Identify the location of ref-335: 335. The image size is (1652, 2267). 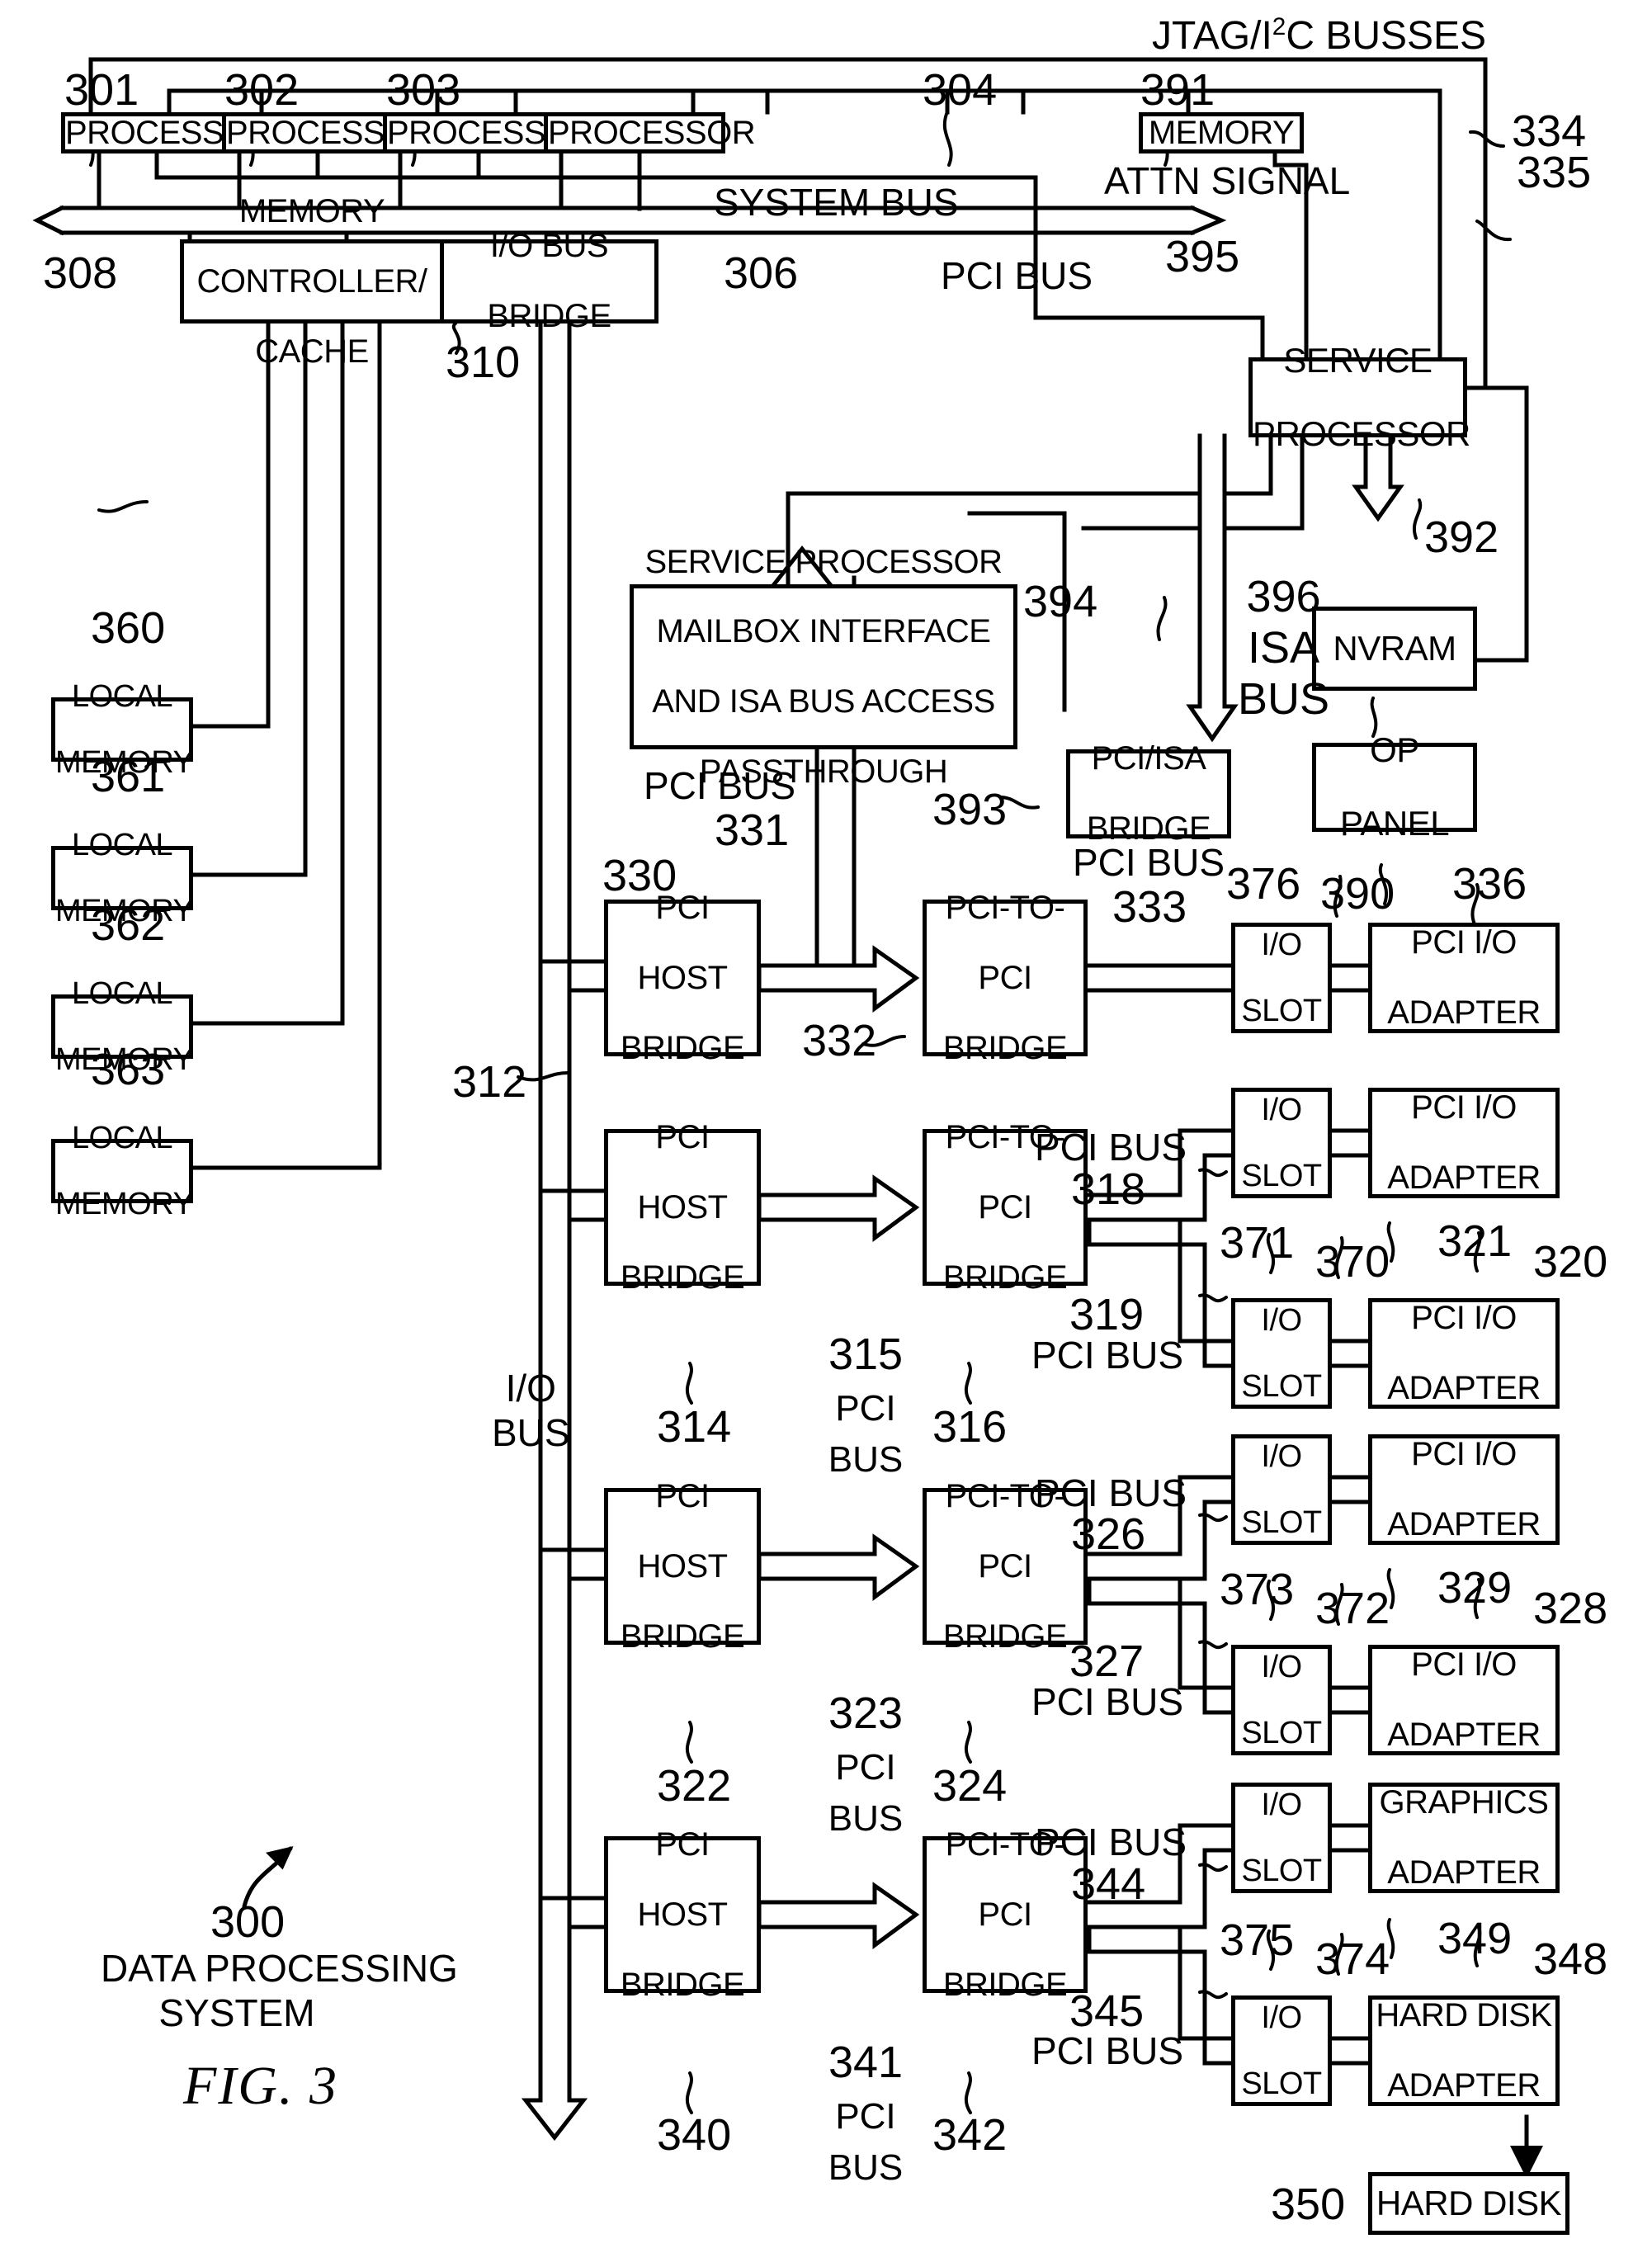
(1555, 173).